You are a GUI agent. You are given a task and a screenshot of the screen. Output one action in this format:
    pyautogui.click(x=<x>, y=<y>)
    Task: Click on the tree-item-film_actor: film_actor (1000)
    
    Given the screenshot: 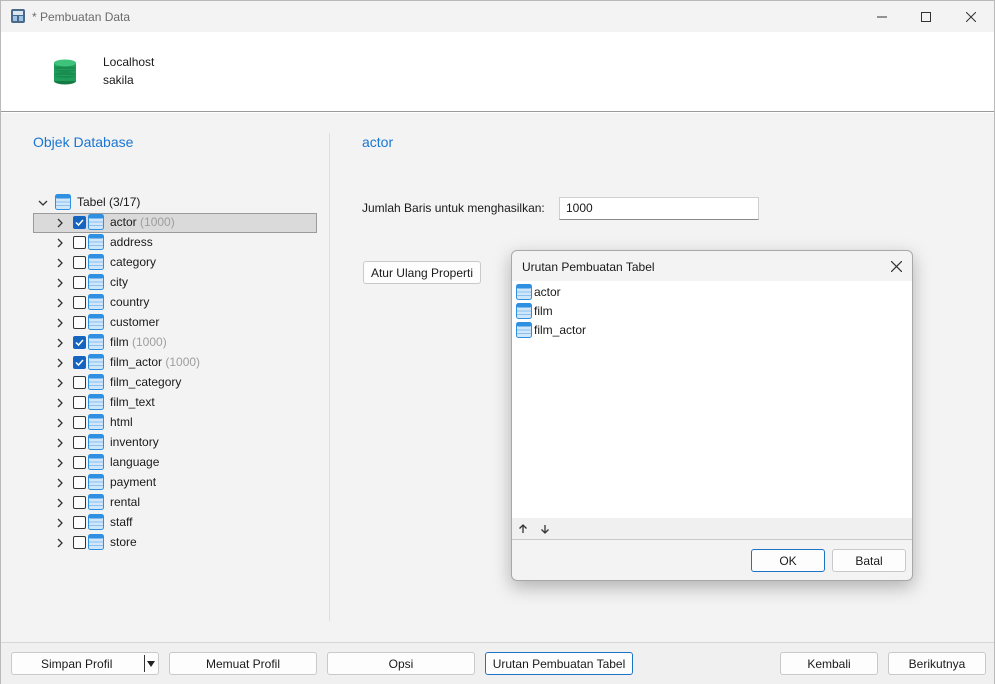 What is the action you would take?
    pyautogui.click(x=175, y=363)
    